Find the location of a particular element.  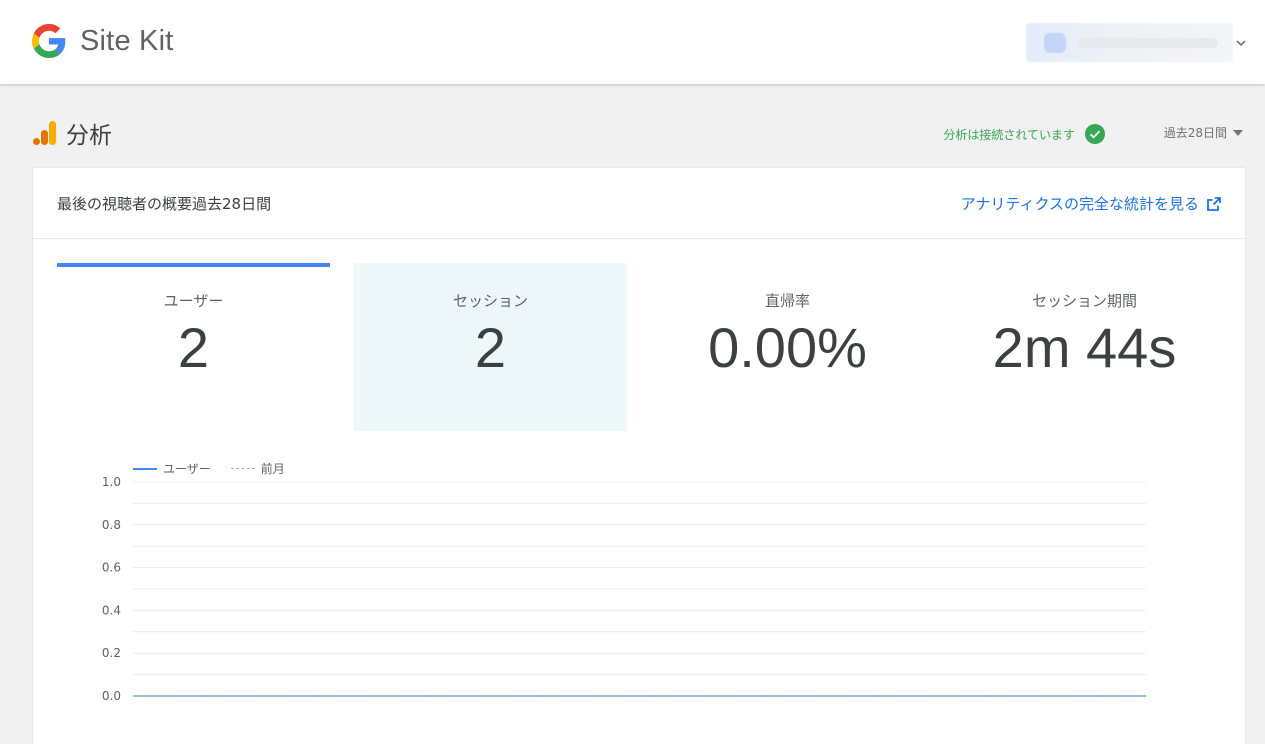

site-kit-logo: Site Kit is located at coordinates (102, 41).